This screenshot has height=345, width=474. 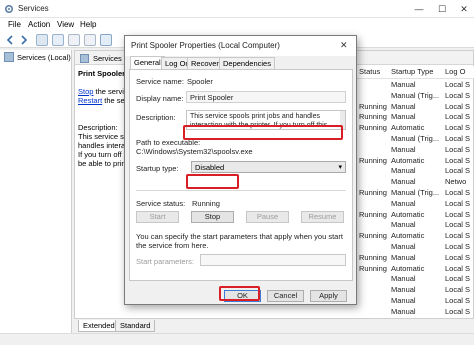 I want to click on menu-action: Action, so click(x=39, y=24).